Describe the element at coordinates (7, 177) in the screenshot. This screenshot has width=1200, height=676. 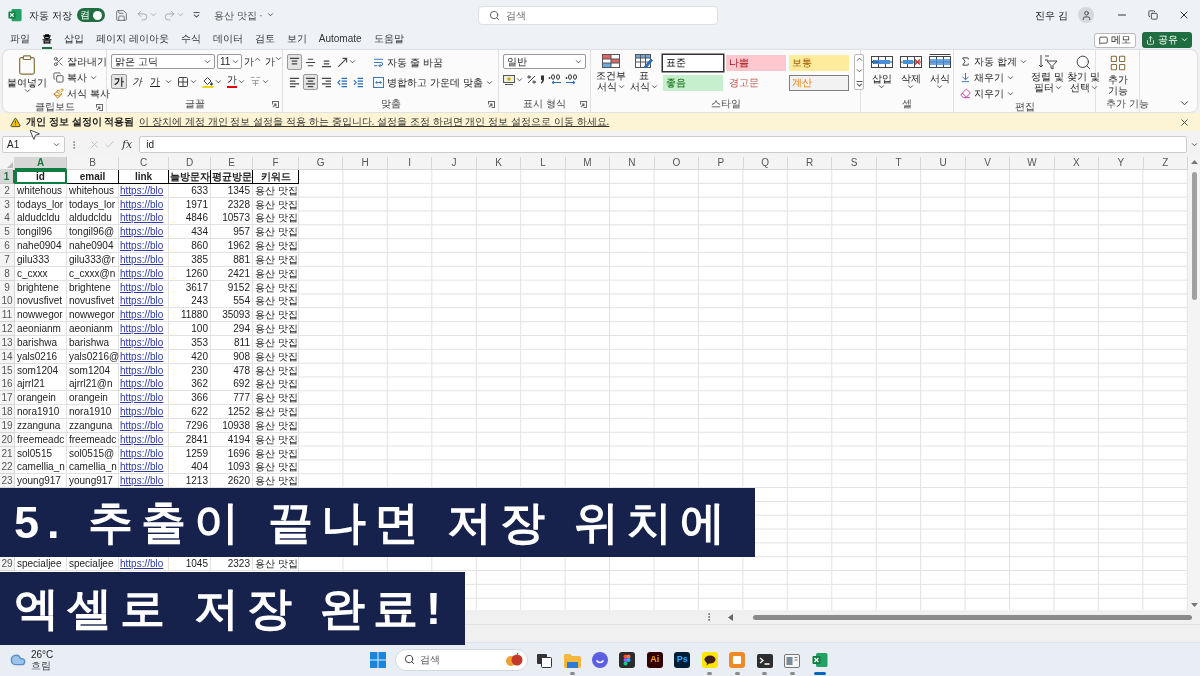
I see `row-header: 1` at that location.